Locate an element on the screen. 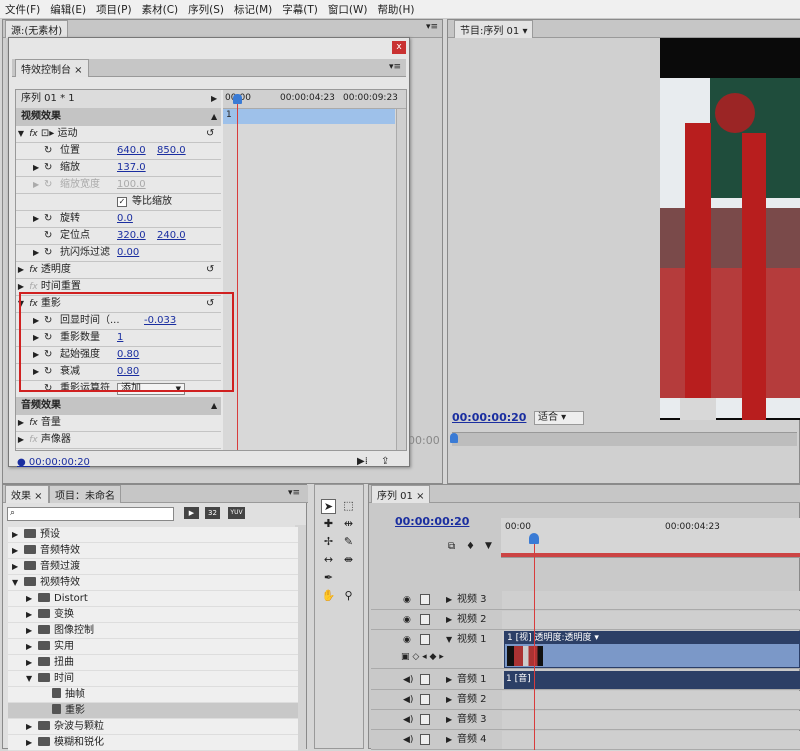  32bit-effects-icon: 32 is located at coordinates (212, 513).